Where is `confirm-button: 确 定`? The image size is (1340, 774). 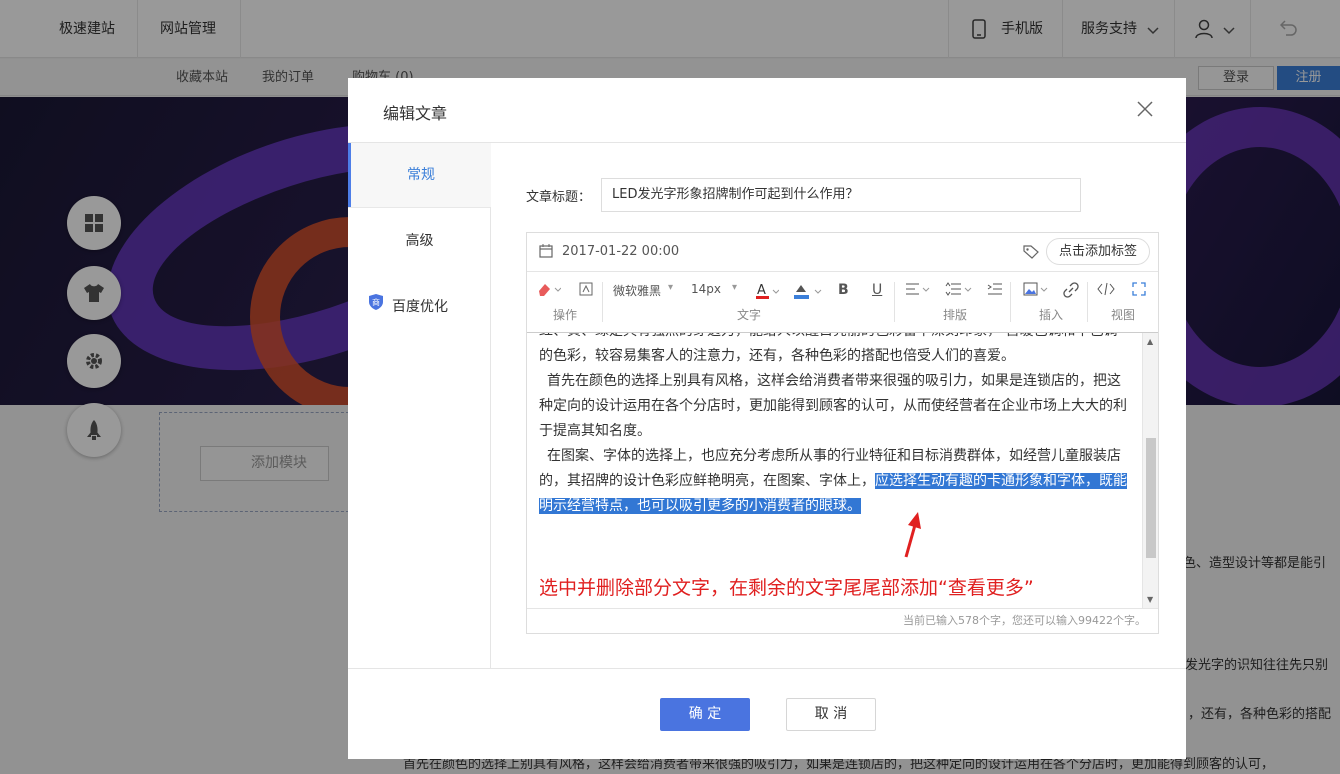
confirm-button: 确 定 is located at coordinates (705, 714).